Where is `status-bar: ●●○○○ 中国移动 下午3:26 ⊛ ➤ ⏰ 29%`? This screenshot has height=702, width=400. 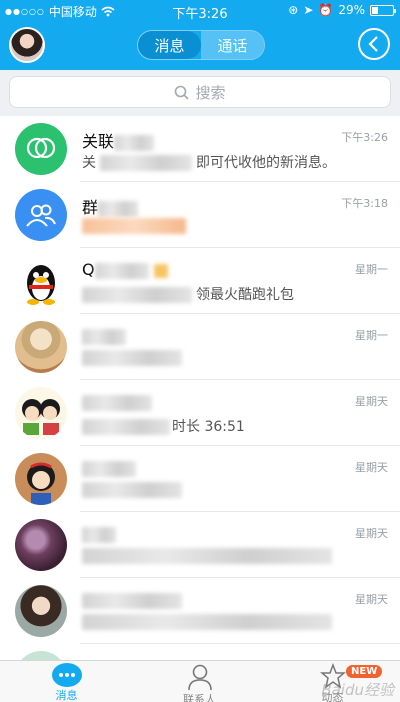 status-bar: ●●○○○ 中国移动 下午3:26 ⊛ ➤ ⏰ 29% is located at coordinates (200, 11).